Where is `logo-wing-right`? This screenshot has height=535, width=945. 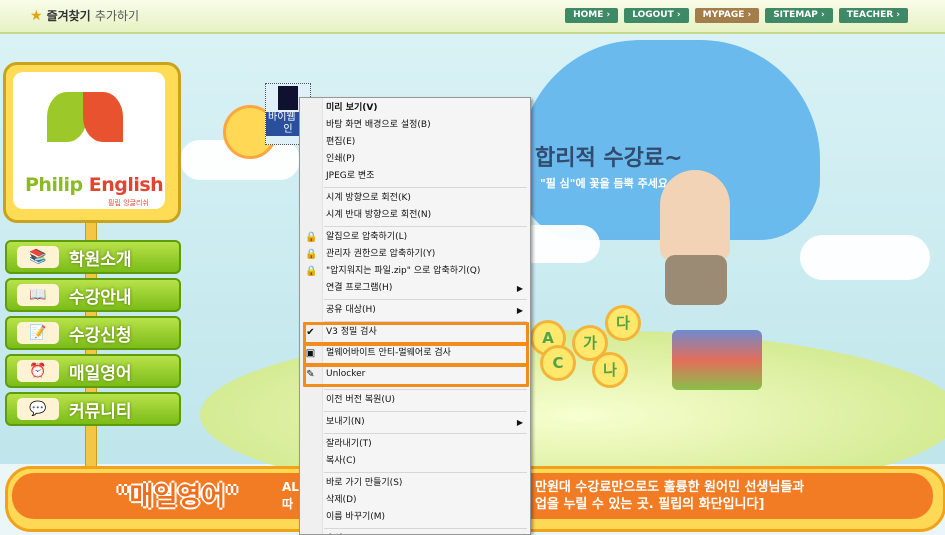
logo-wing-right is located at coordinates (103, 117).